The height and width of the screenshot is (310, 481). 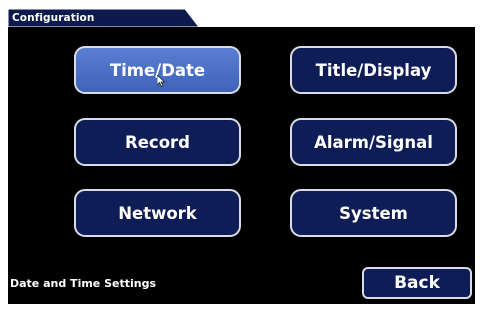 I want to click on back-button: Back, so click(x=417, y=283).